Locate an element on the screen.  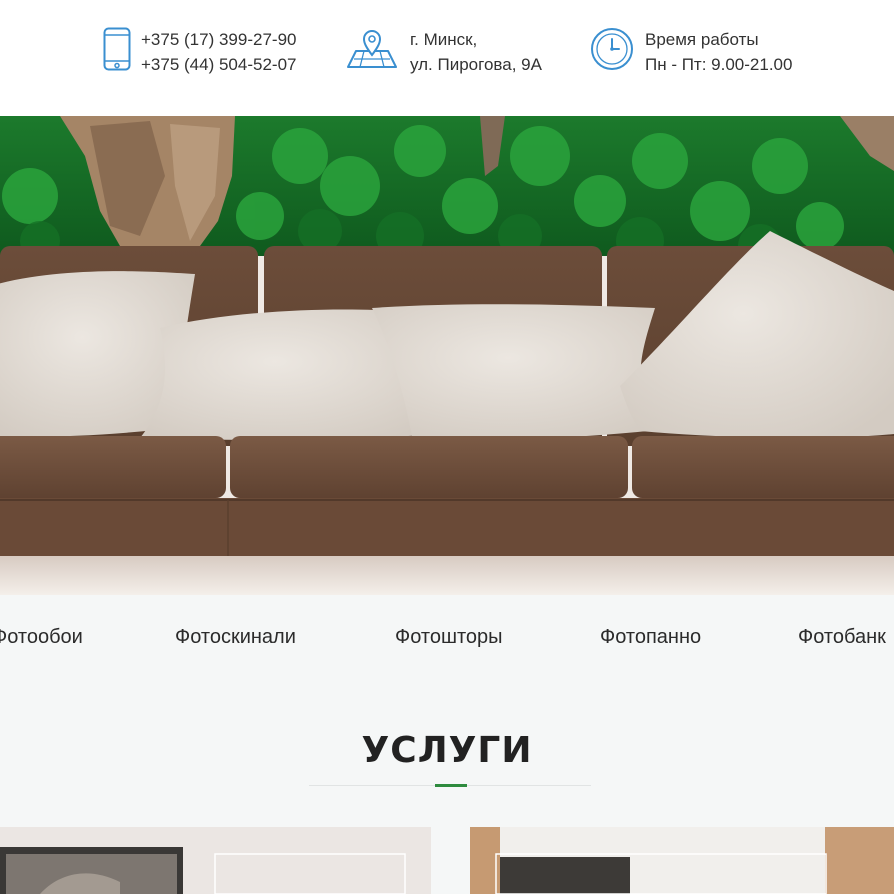
title-accent-bar is located at coordinates (451, 785).